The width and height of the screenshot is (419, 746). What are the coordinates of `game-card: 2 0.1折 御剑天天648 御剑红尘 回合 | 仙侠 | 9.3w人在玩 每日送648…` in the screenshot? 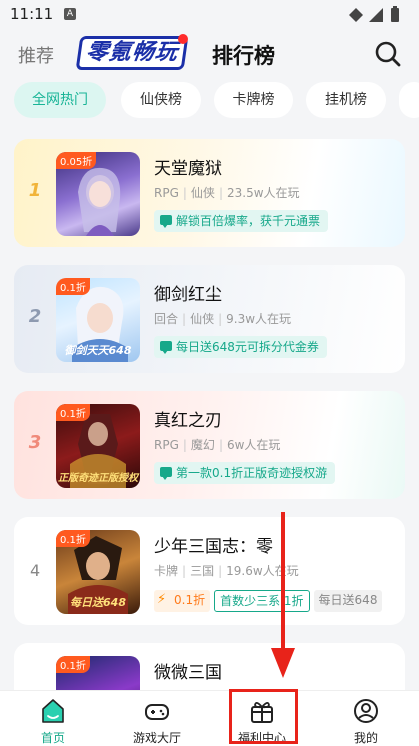 It's located at (209, 319).